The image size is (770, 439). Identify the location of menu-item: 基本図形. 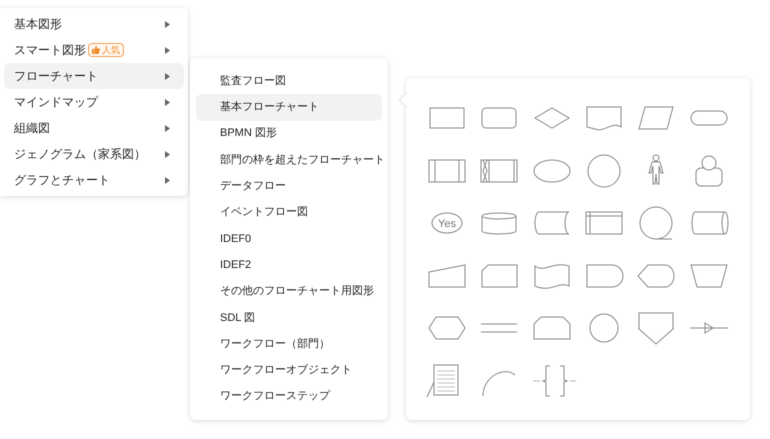
(94, 24).